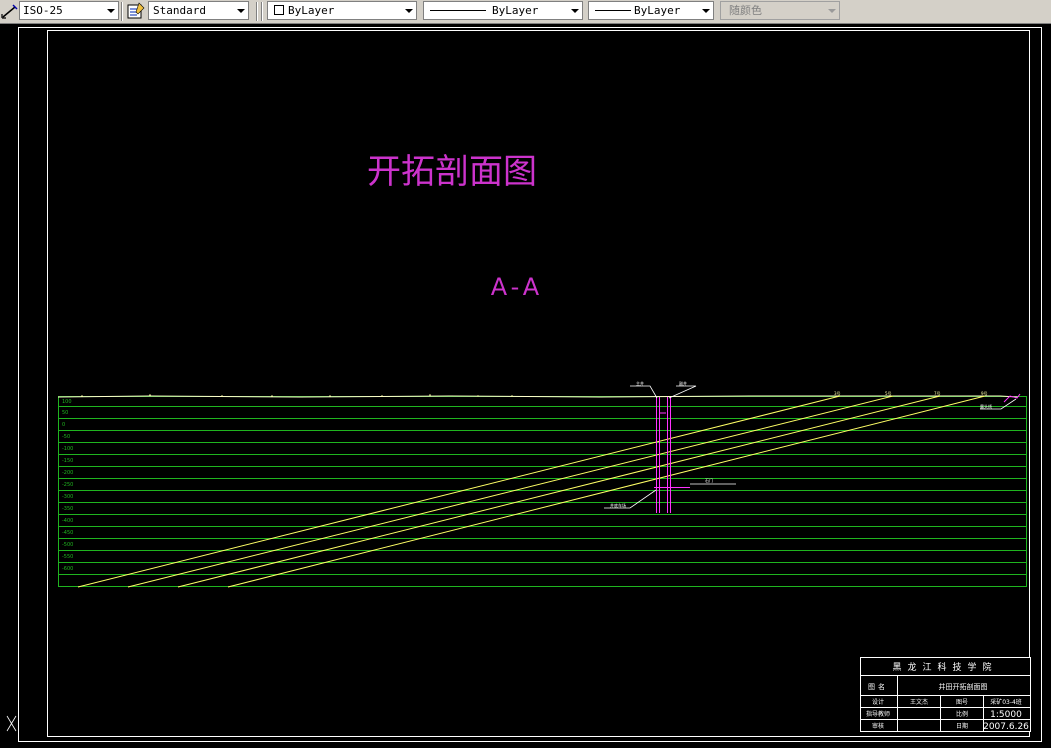 The width and height of the screenshot is (1051, 748). What do you see at coordinates (919, 702) in the screenshot?
I see `title-block-cell: 王文杰` at bounding box center [919, 702].